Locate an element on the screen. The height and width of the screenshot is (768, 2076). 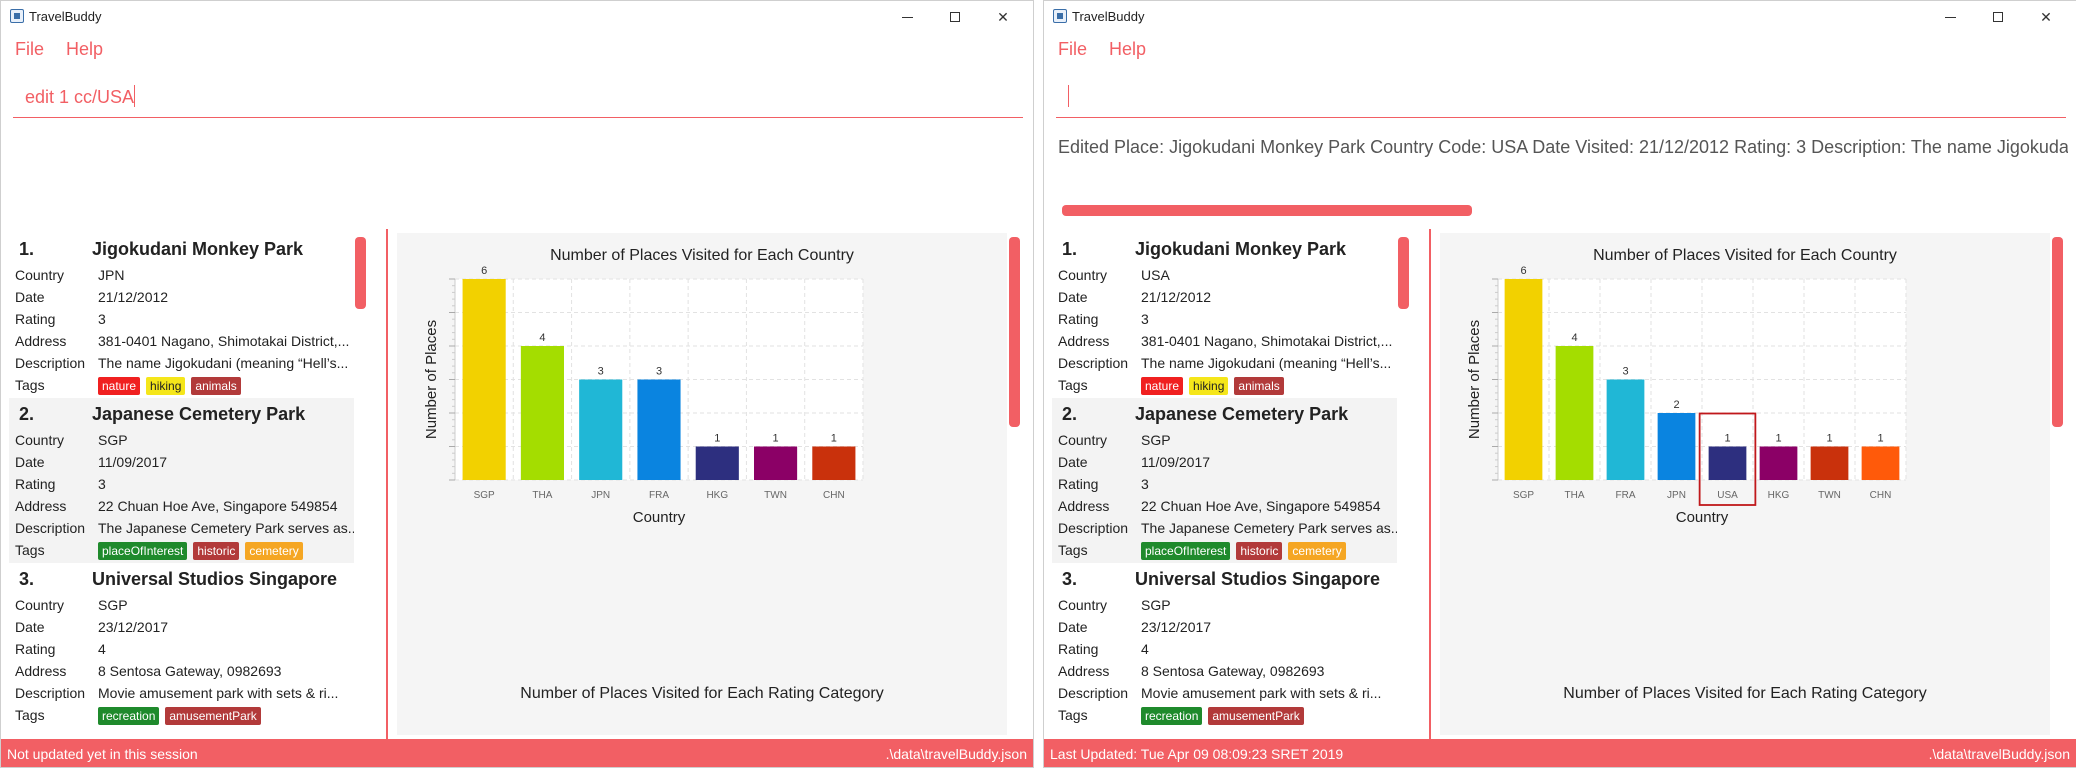
tag-historic: historic is located at coordinates (216, 551).